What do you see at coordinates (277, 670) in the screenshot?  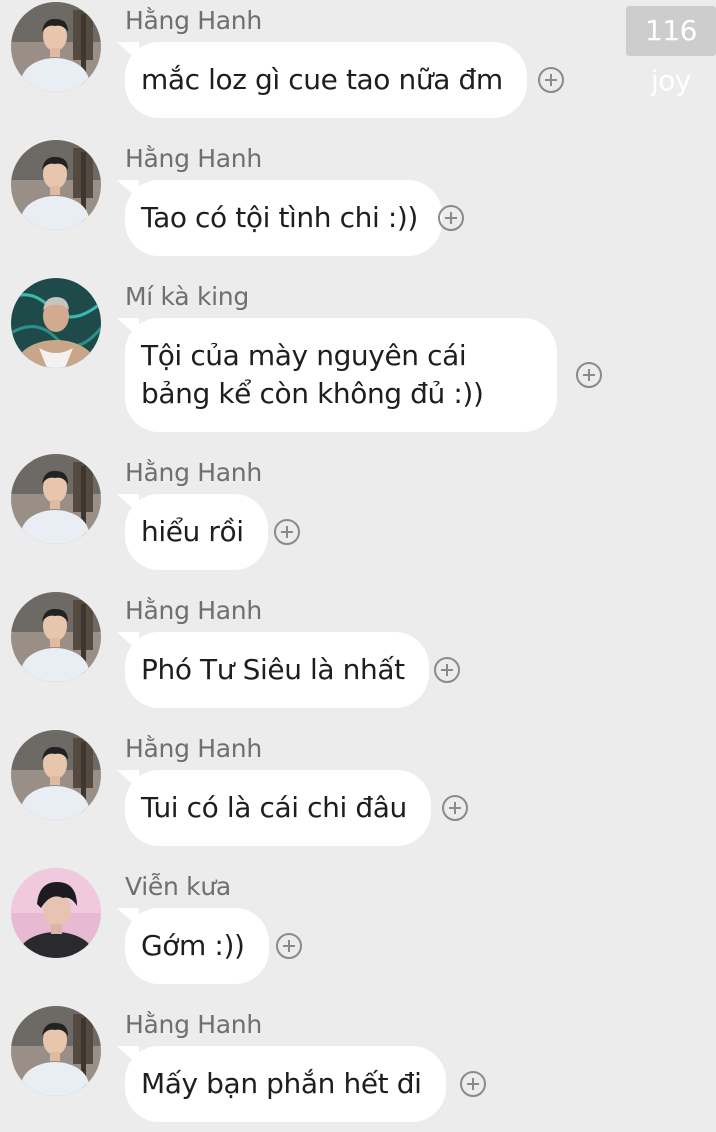 I see `message-bubble: Phó Tư Siêu là nhất` at bounding box center [277, 670].